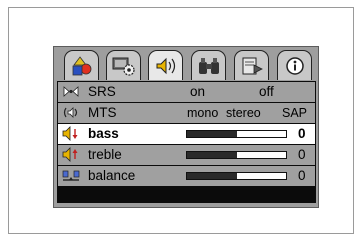 The width and height of the screenshot is (363, 243). What do you see at coordinates (71, 91) in the screenshot?
I see `srs-icon` at bounding box center [71, 91].